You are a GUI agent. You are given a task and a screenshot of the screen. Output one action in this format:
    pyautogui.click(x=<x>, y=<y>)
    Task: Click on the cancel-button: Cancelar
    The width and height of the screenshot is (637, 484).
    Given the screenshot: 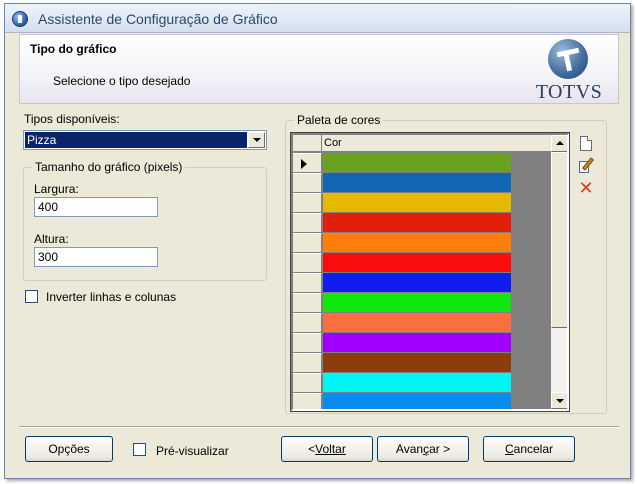 What is the action you would take?
    pyautogui.click(x=529, y=449)
    